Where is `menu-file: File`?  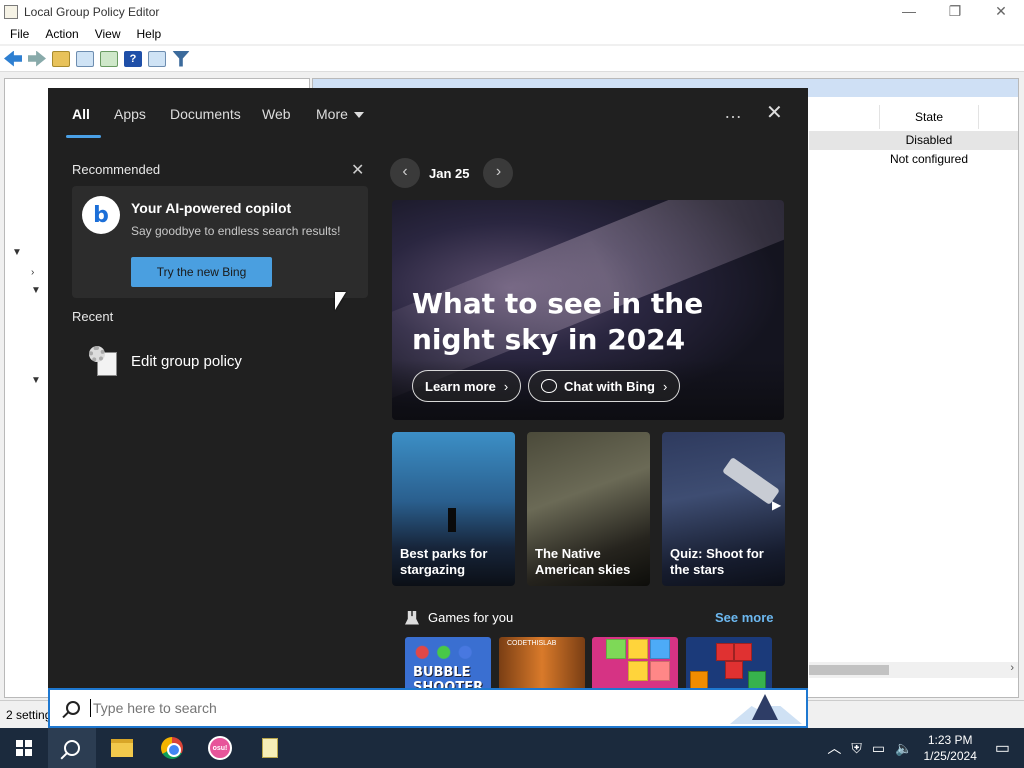
menu-file: File is located at coordinates (19, 34).